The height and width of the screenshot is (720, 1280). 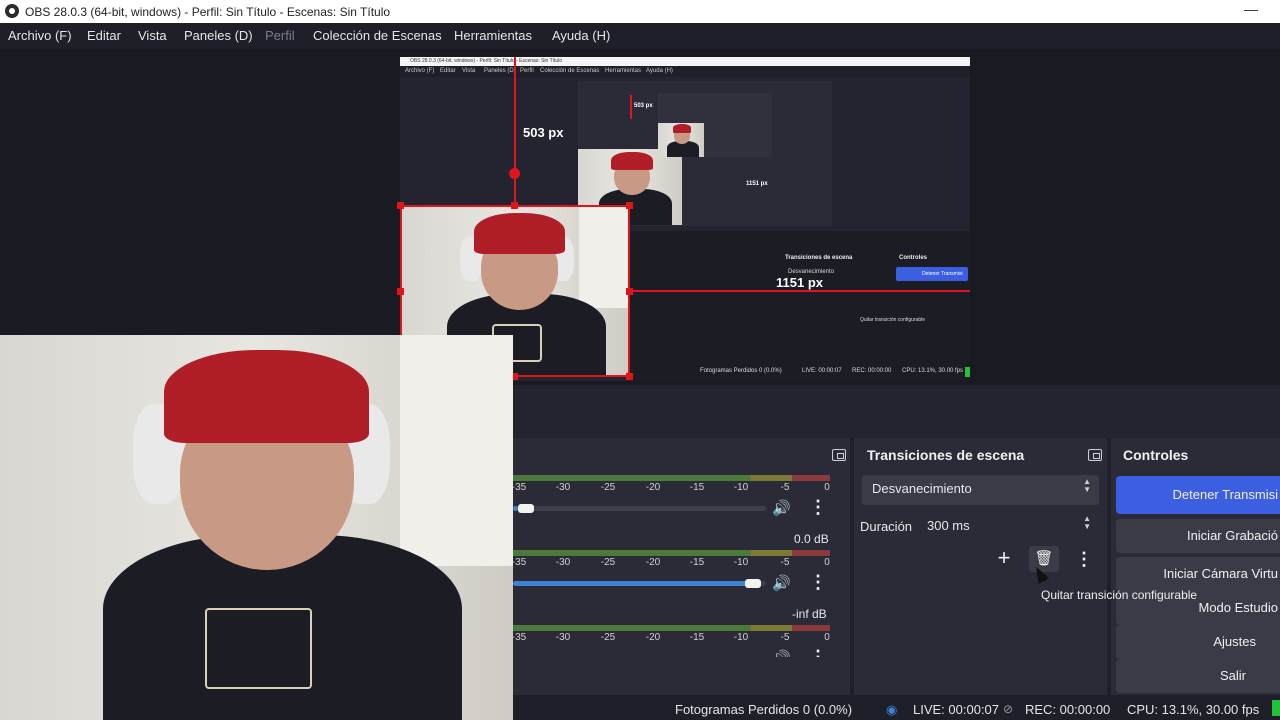 I want to click on nested-guide-label-v: 503 px, so click(x=643, y=106).